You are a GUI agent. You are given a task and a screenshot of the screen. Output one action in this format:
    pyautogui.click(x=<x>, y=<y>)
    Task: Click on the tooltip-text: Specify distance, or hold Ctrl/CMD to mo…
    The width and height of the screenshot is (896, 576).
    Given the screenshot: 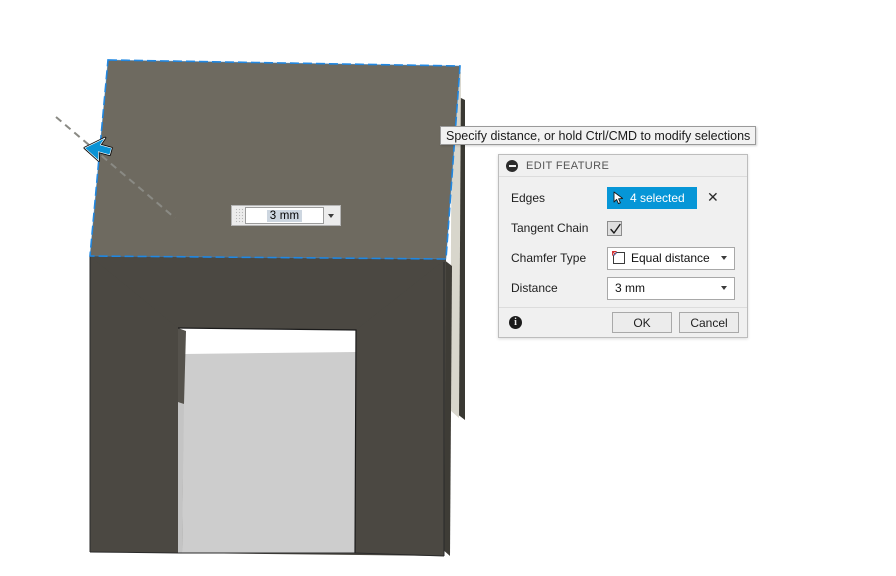 What is the action you would take?
    pyautogui.click(x=598, y=135)
    